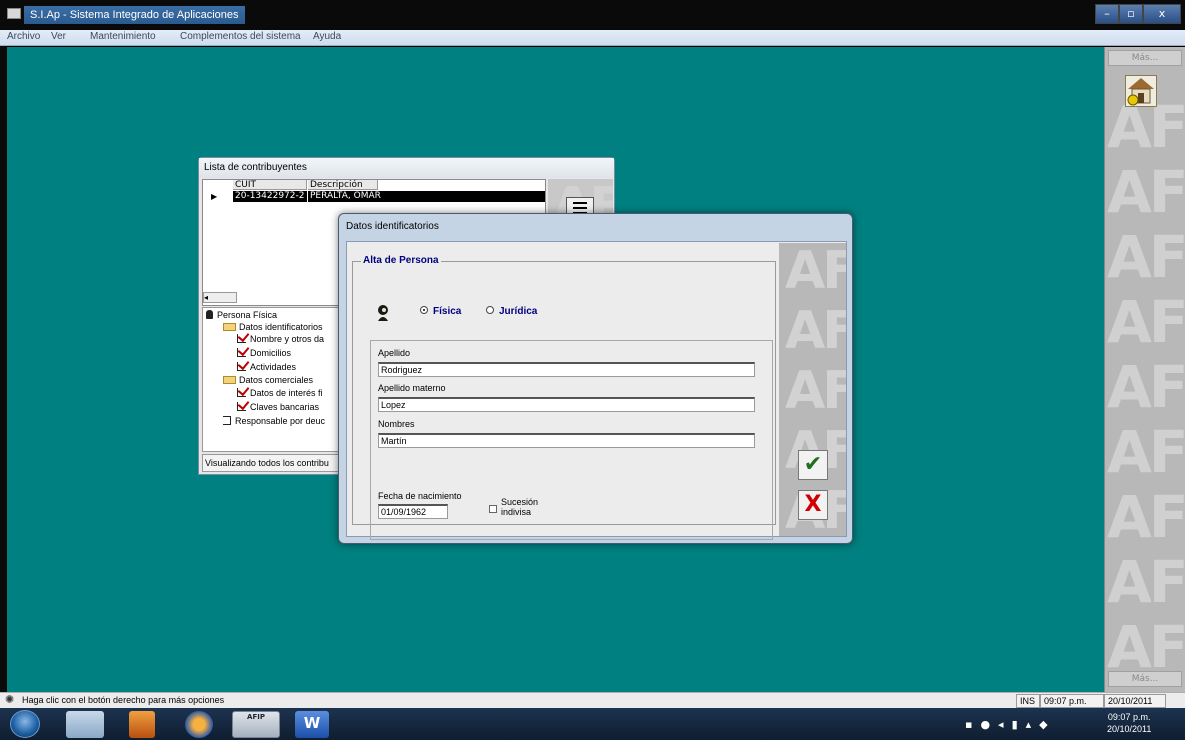 The width and height of the screenshot is (1185, 740). What do you see at coordinates (14, 13) in the screenshot?
I see `app-icon` at bounding box center [14, 13].